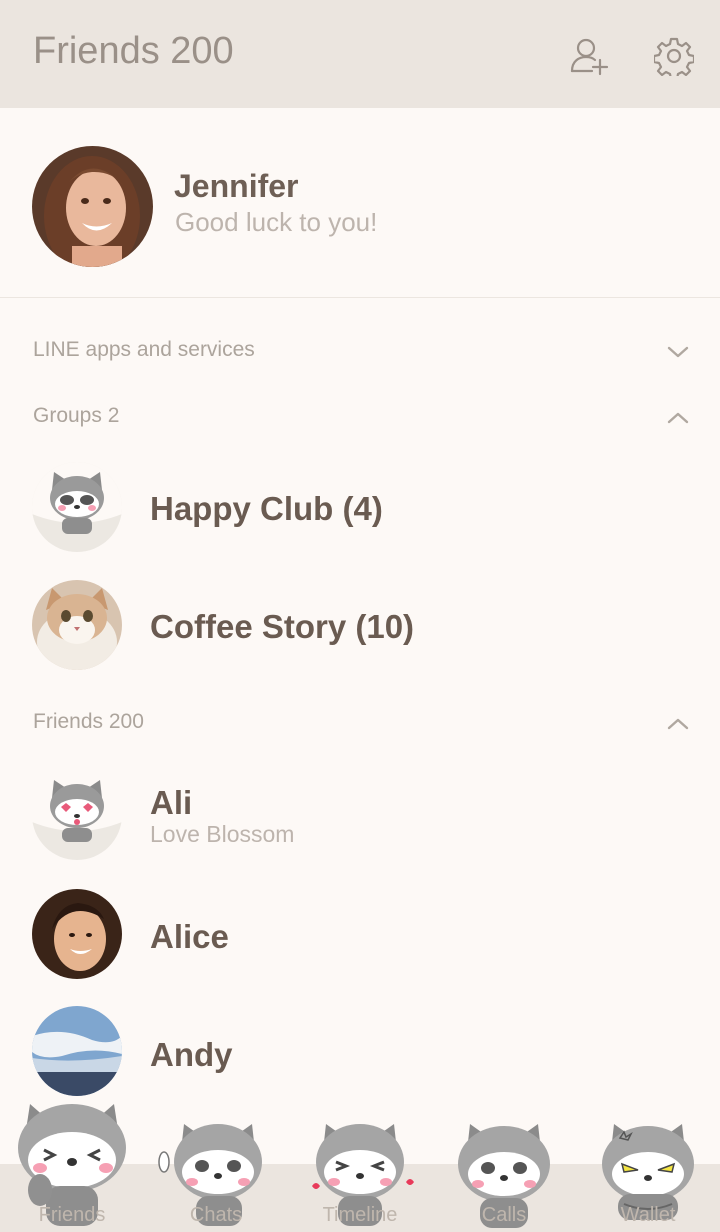 This screenshot has width=720, height=1232. I want to click on tab-wallet: Wallet, so click(648, 1161).